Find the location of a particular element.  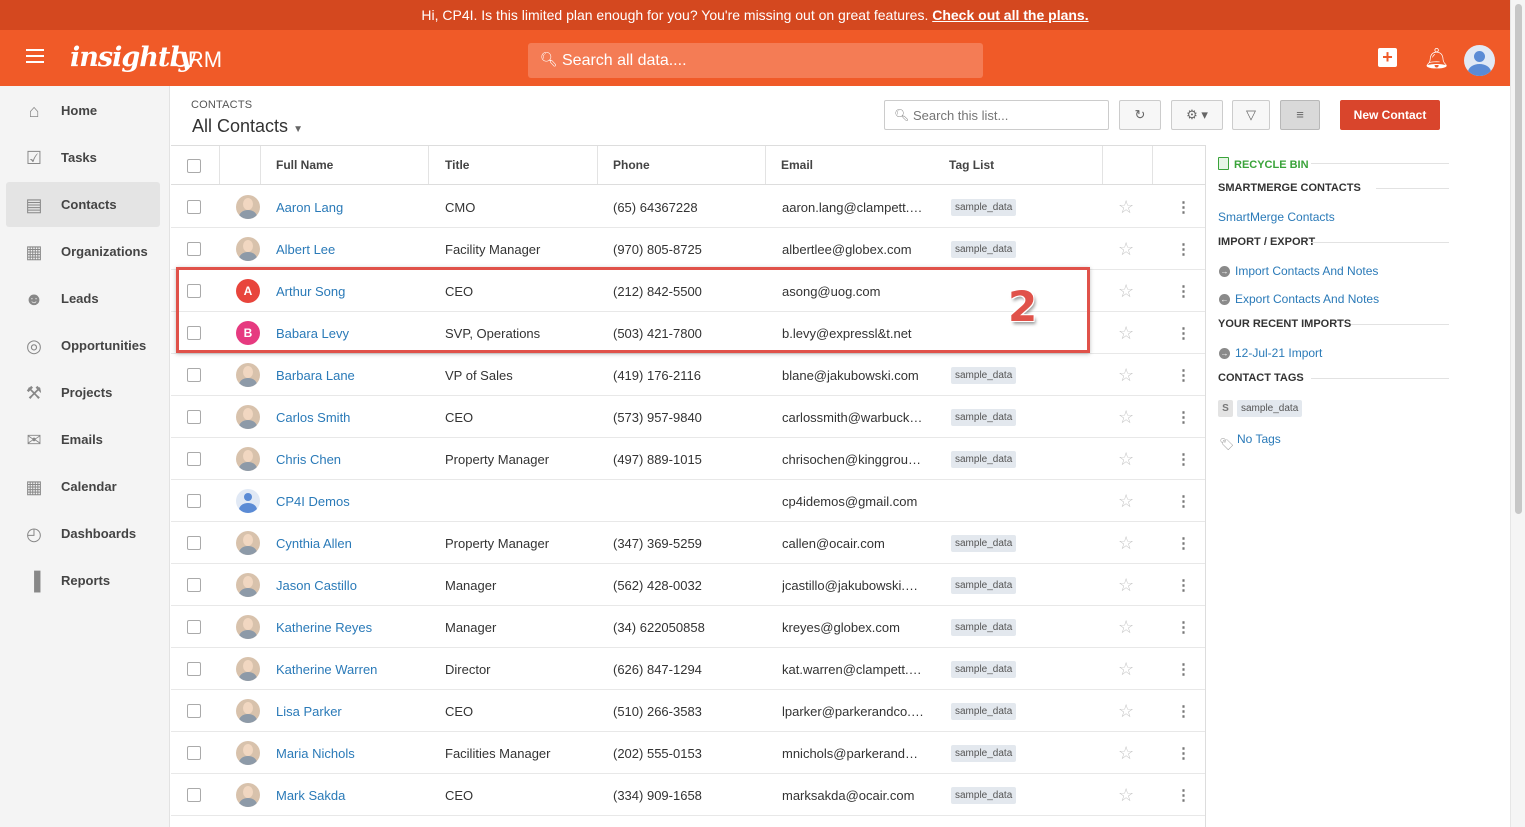

export-contacts-link: Export Contacts And Notes is located at coordinates (1307, 299).